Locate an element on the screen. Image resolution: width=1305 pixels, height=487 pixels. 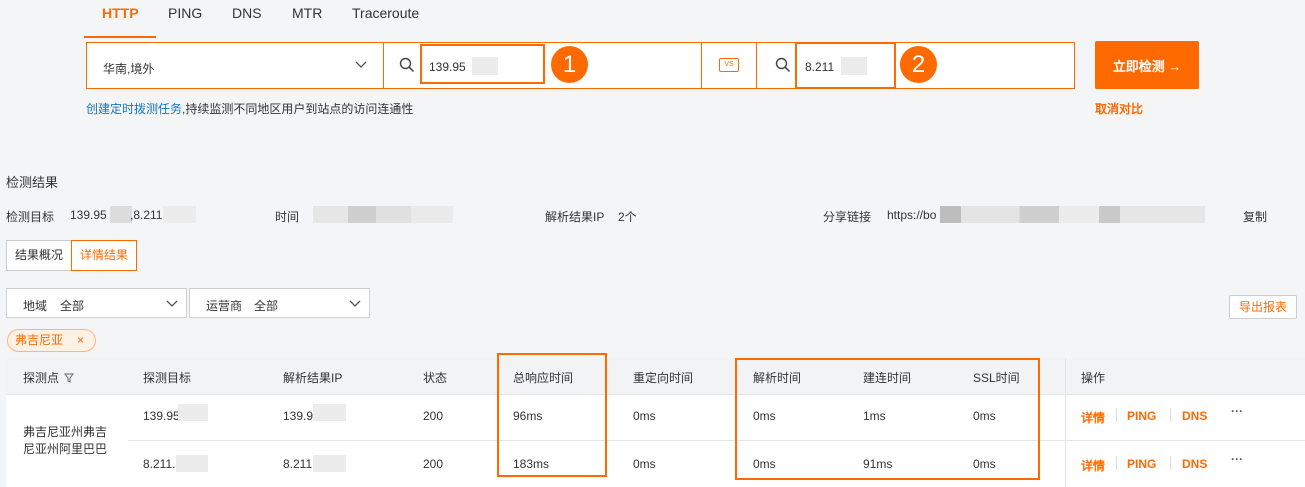
toggle-detail: 详情结果 is located at coordinates (104, 255).